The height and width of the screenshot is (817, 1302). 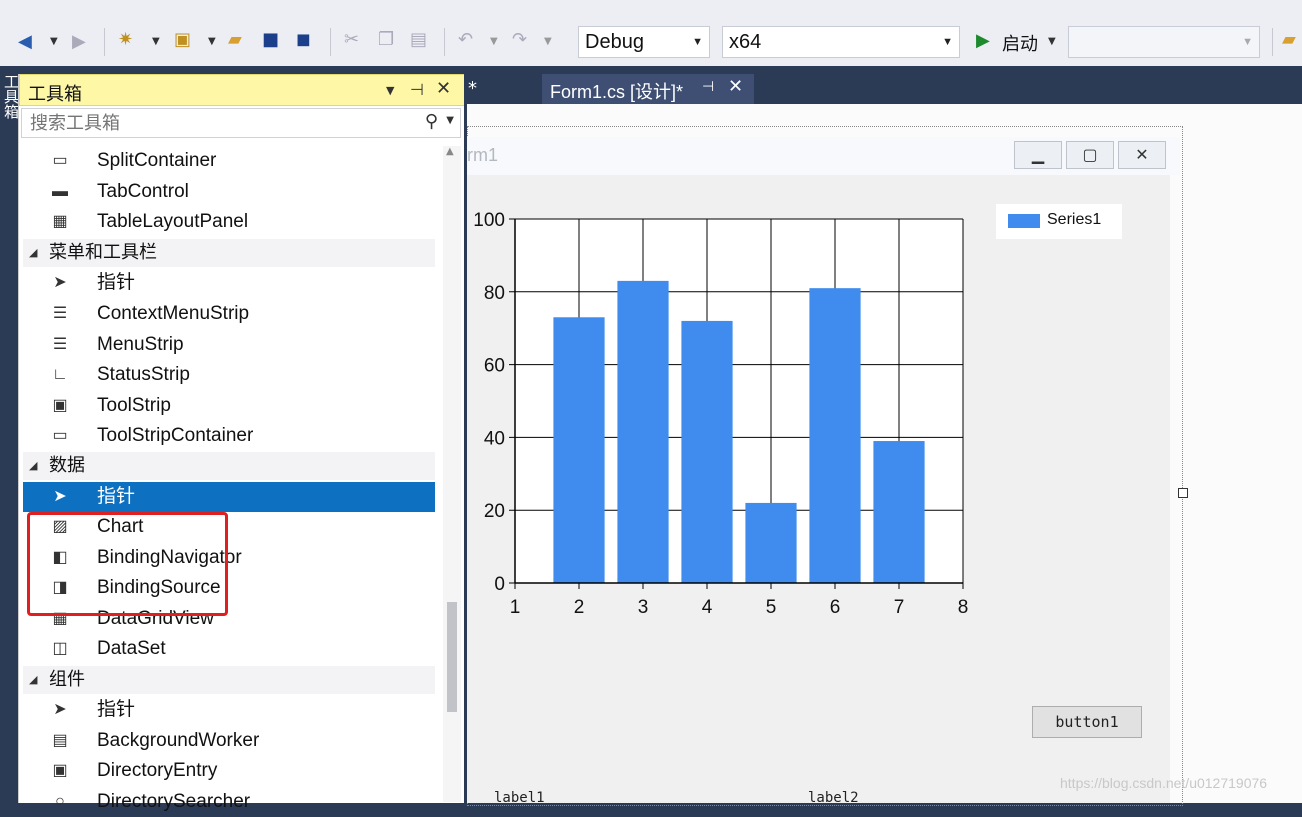 What do you see at coordinates (229, 771) in the screenshot?
I see `toolbox-item: ▣ DirectoryEntry` at bounding box center [229, 771].